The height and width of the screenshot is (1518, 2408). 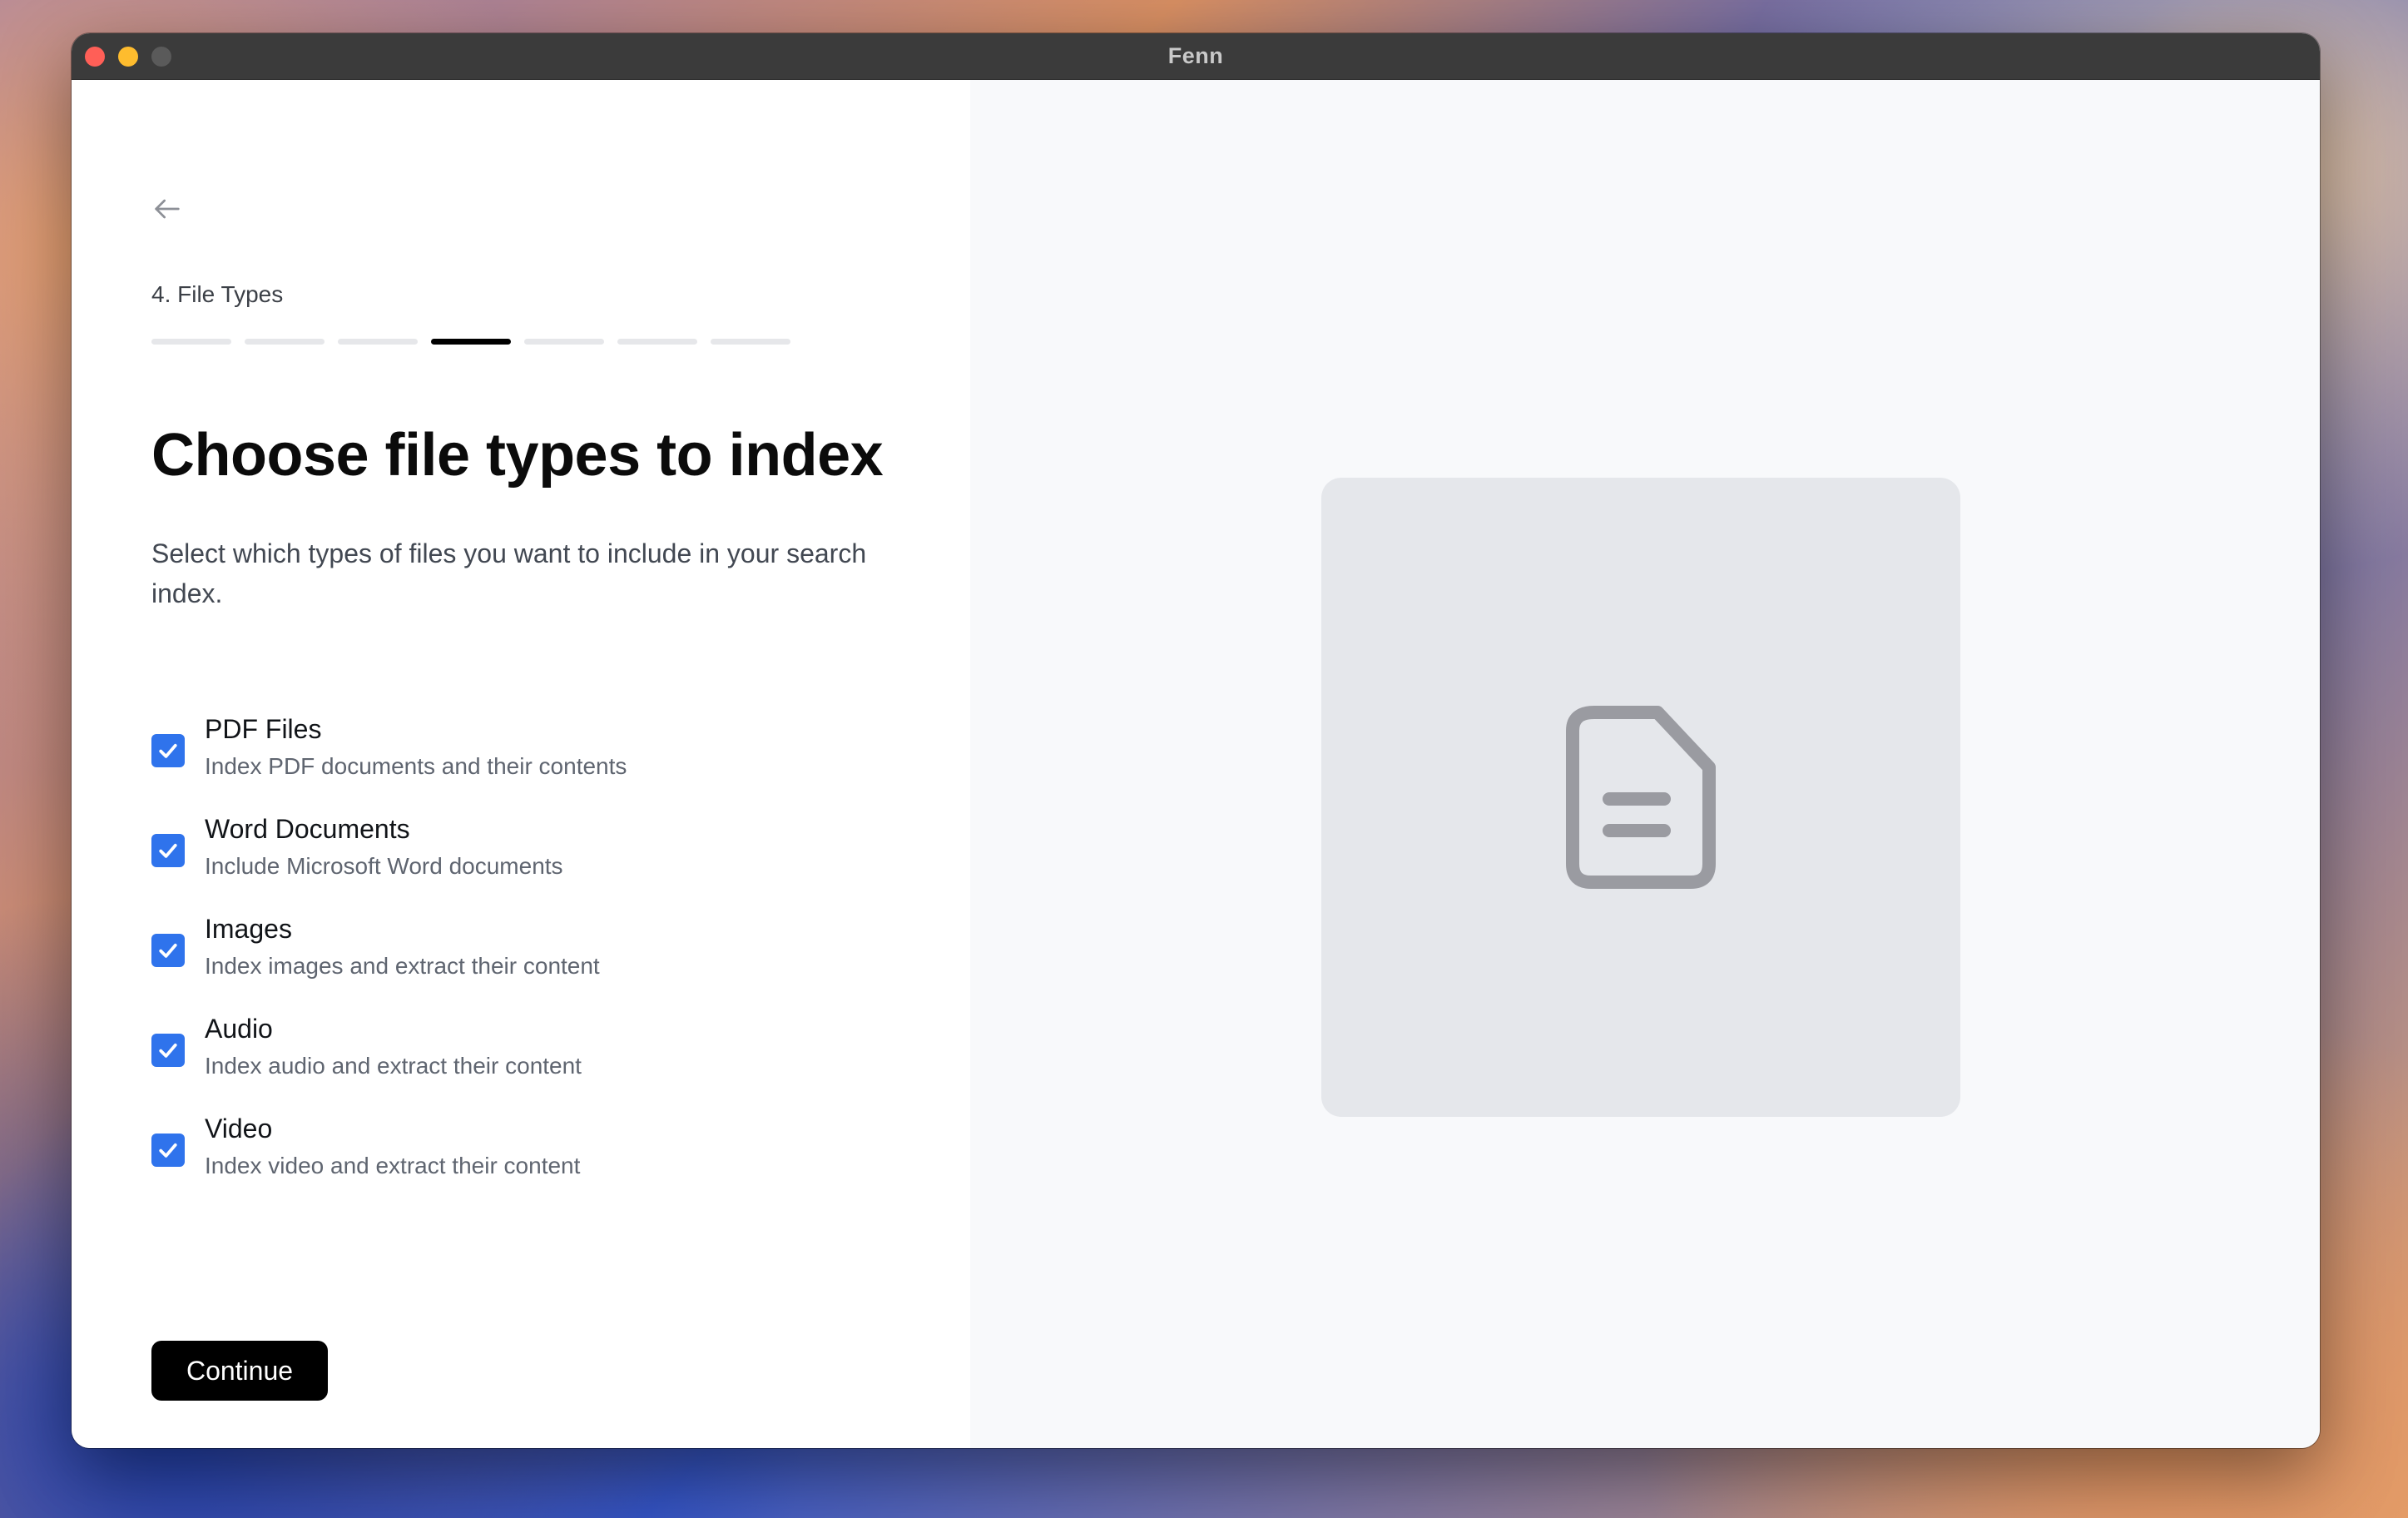 What do you see at coordinates (416, 766) in the screenshot?
I see `option-description: Index PDF documents and their contents` at bounding box center [416, 766].